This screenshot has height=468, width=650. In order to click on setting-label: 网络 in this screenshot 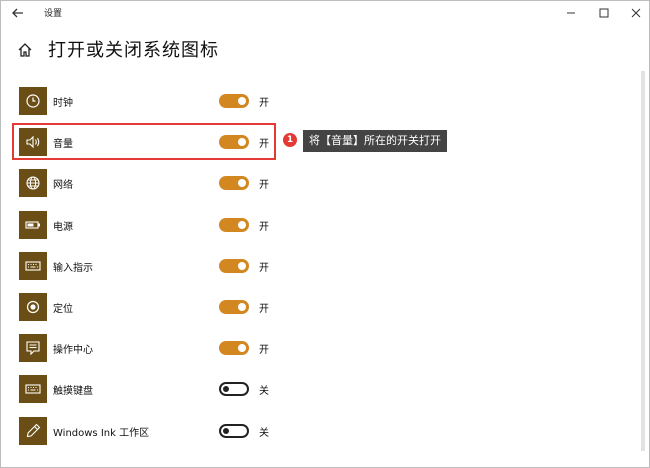, I will do `click(63, 185)`.